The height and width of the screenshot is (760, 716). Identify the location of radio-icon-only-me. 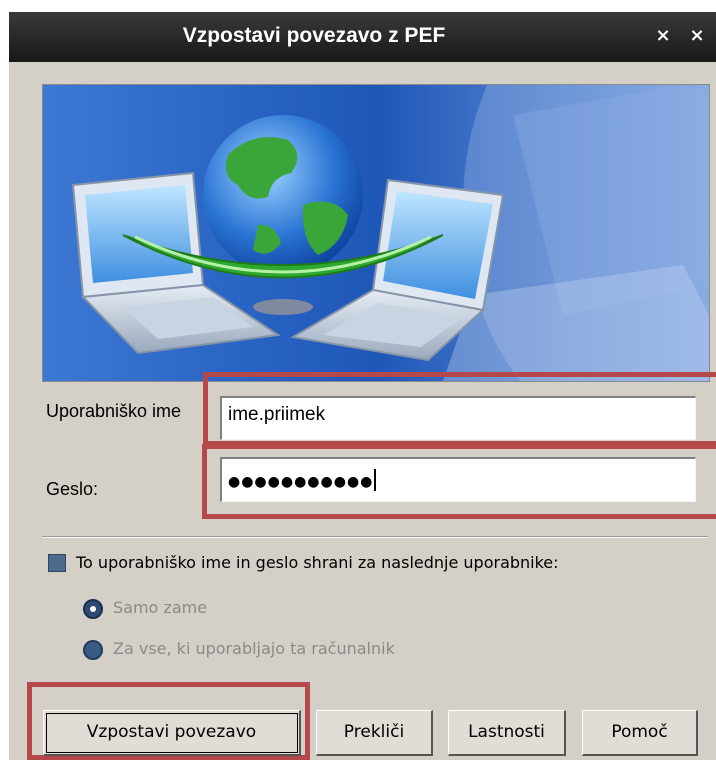
(93, 609).